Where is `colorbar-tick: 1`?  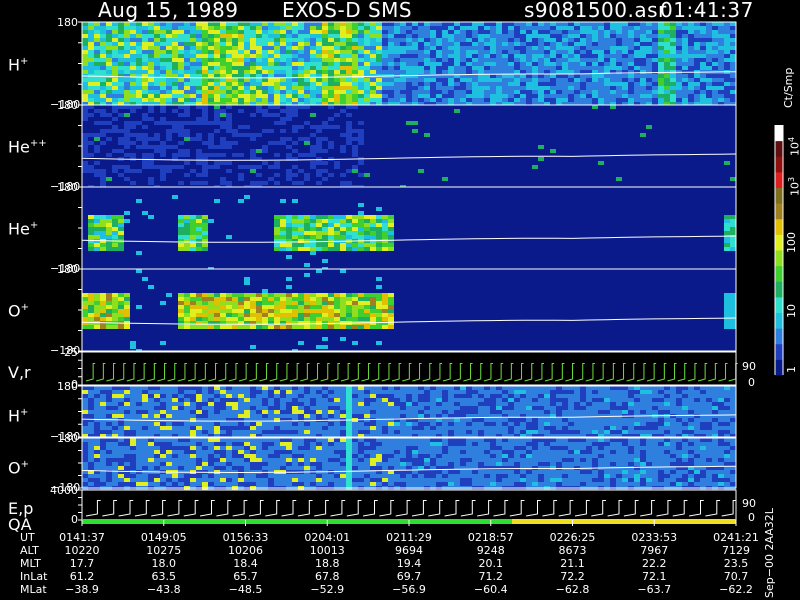 colorbar-tick: 1 is located at coordinates (791, 369).